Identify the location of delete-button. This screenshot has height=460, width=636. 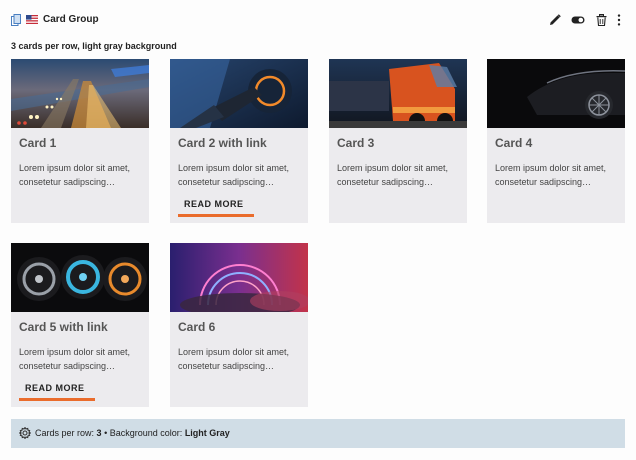
(601, 20).